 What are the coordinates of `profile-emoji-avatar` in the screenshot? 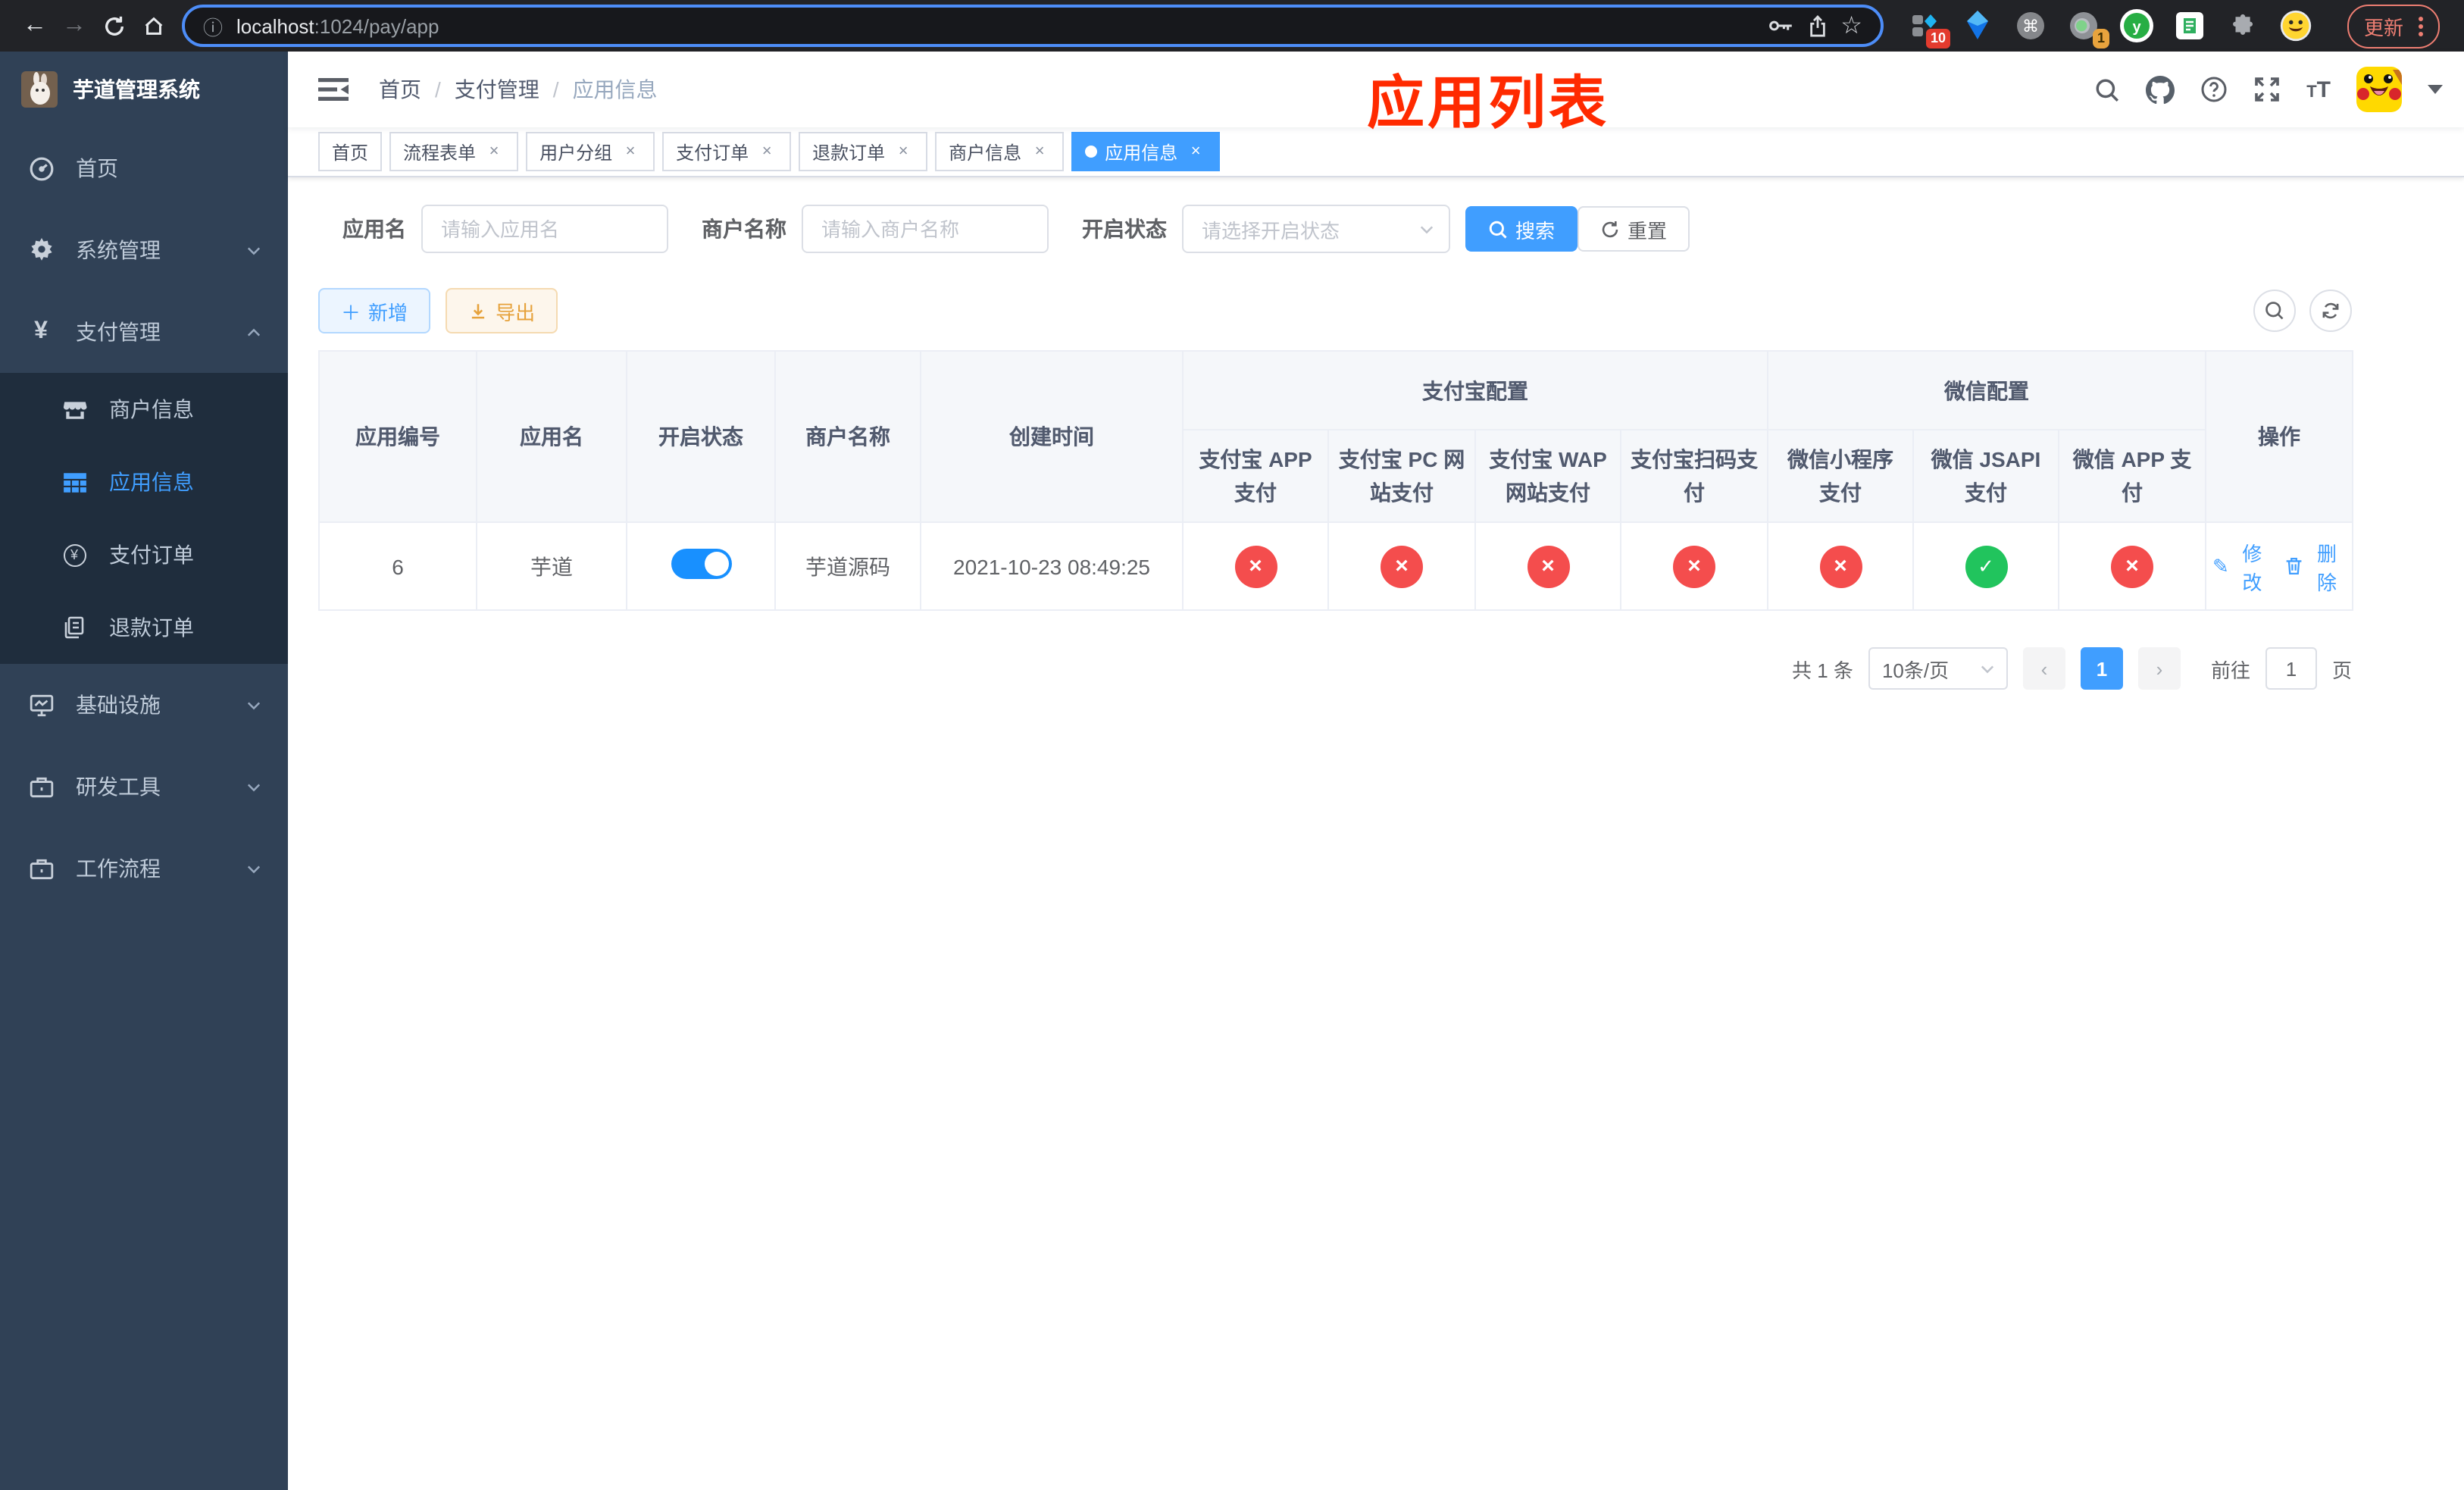 It's located at (2295, 26).